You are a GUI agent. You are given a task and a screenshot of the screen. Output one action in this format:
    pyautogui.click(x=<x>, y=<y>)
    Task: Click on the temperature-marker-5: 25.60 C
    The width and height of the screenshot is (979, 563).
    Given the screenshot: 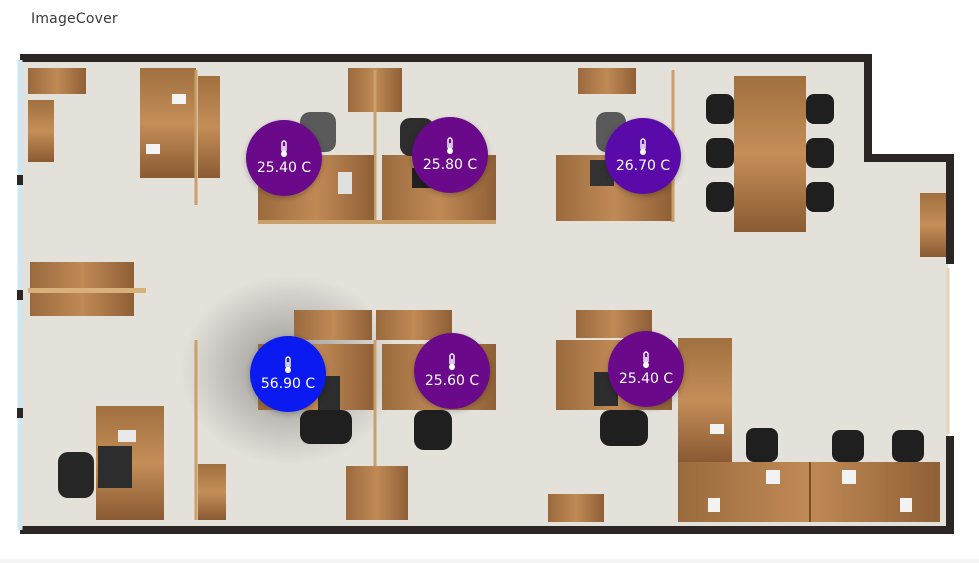 What is the action you would take?
    pyautogui.click(x=452, y=371)
    